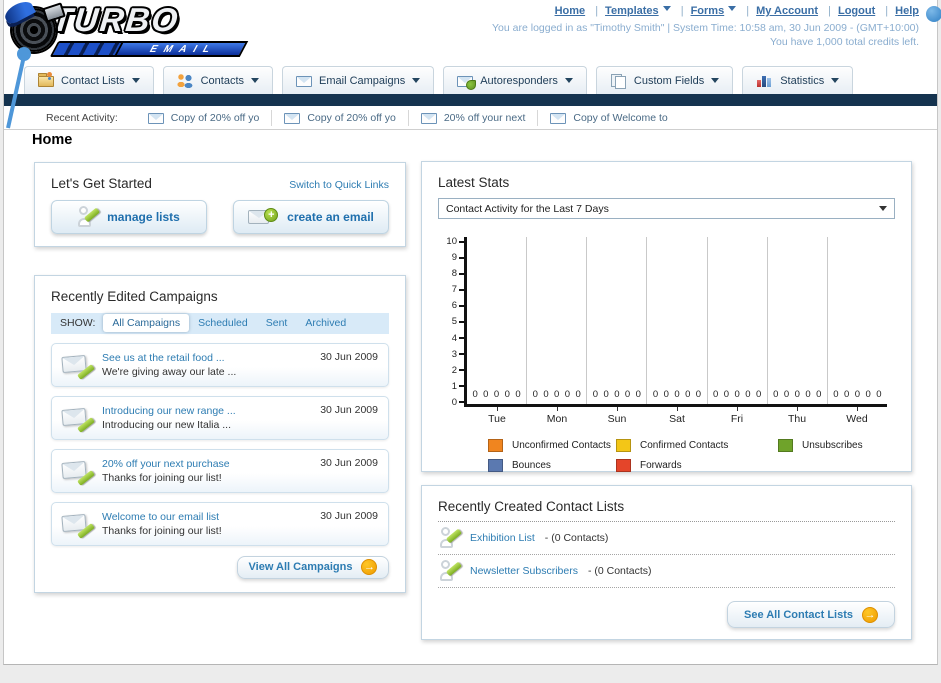 The image size is (941, 683). Describe the element at coordinates (339, 185) in the screenshot. I see `switch-quick-links-link: Switch to Quick Links` at that location.